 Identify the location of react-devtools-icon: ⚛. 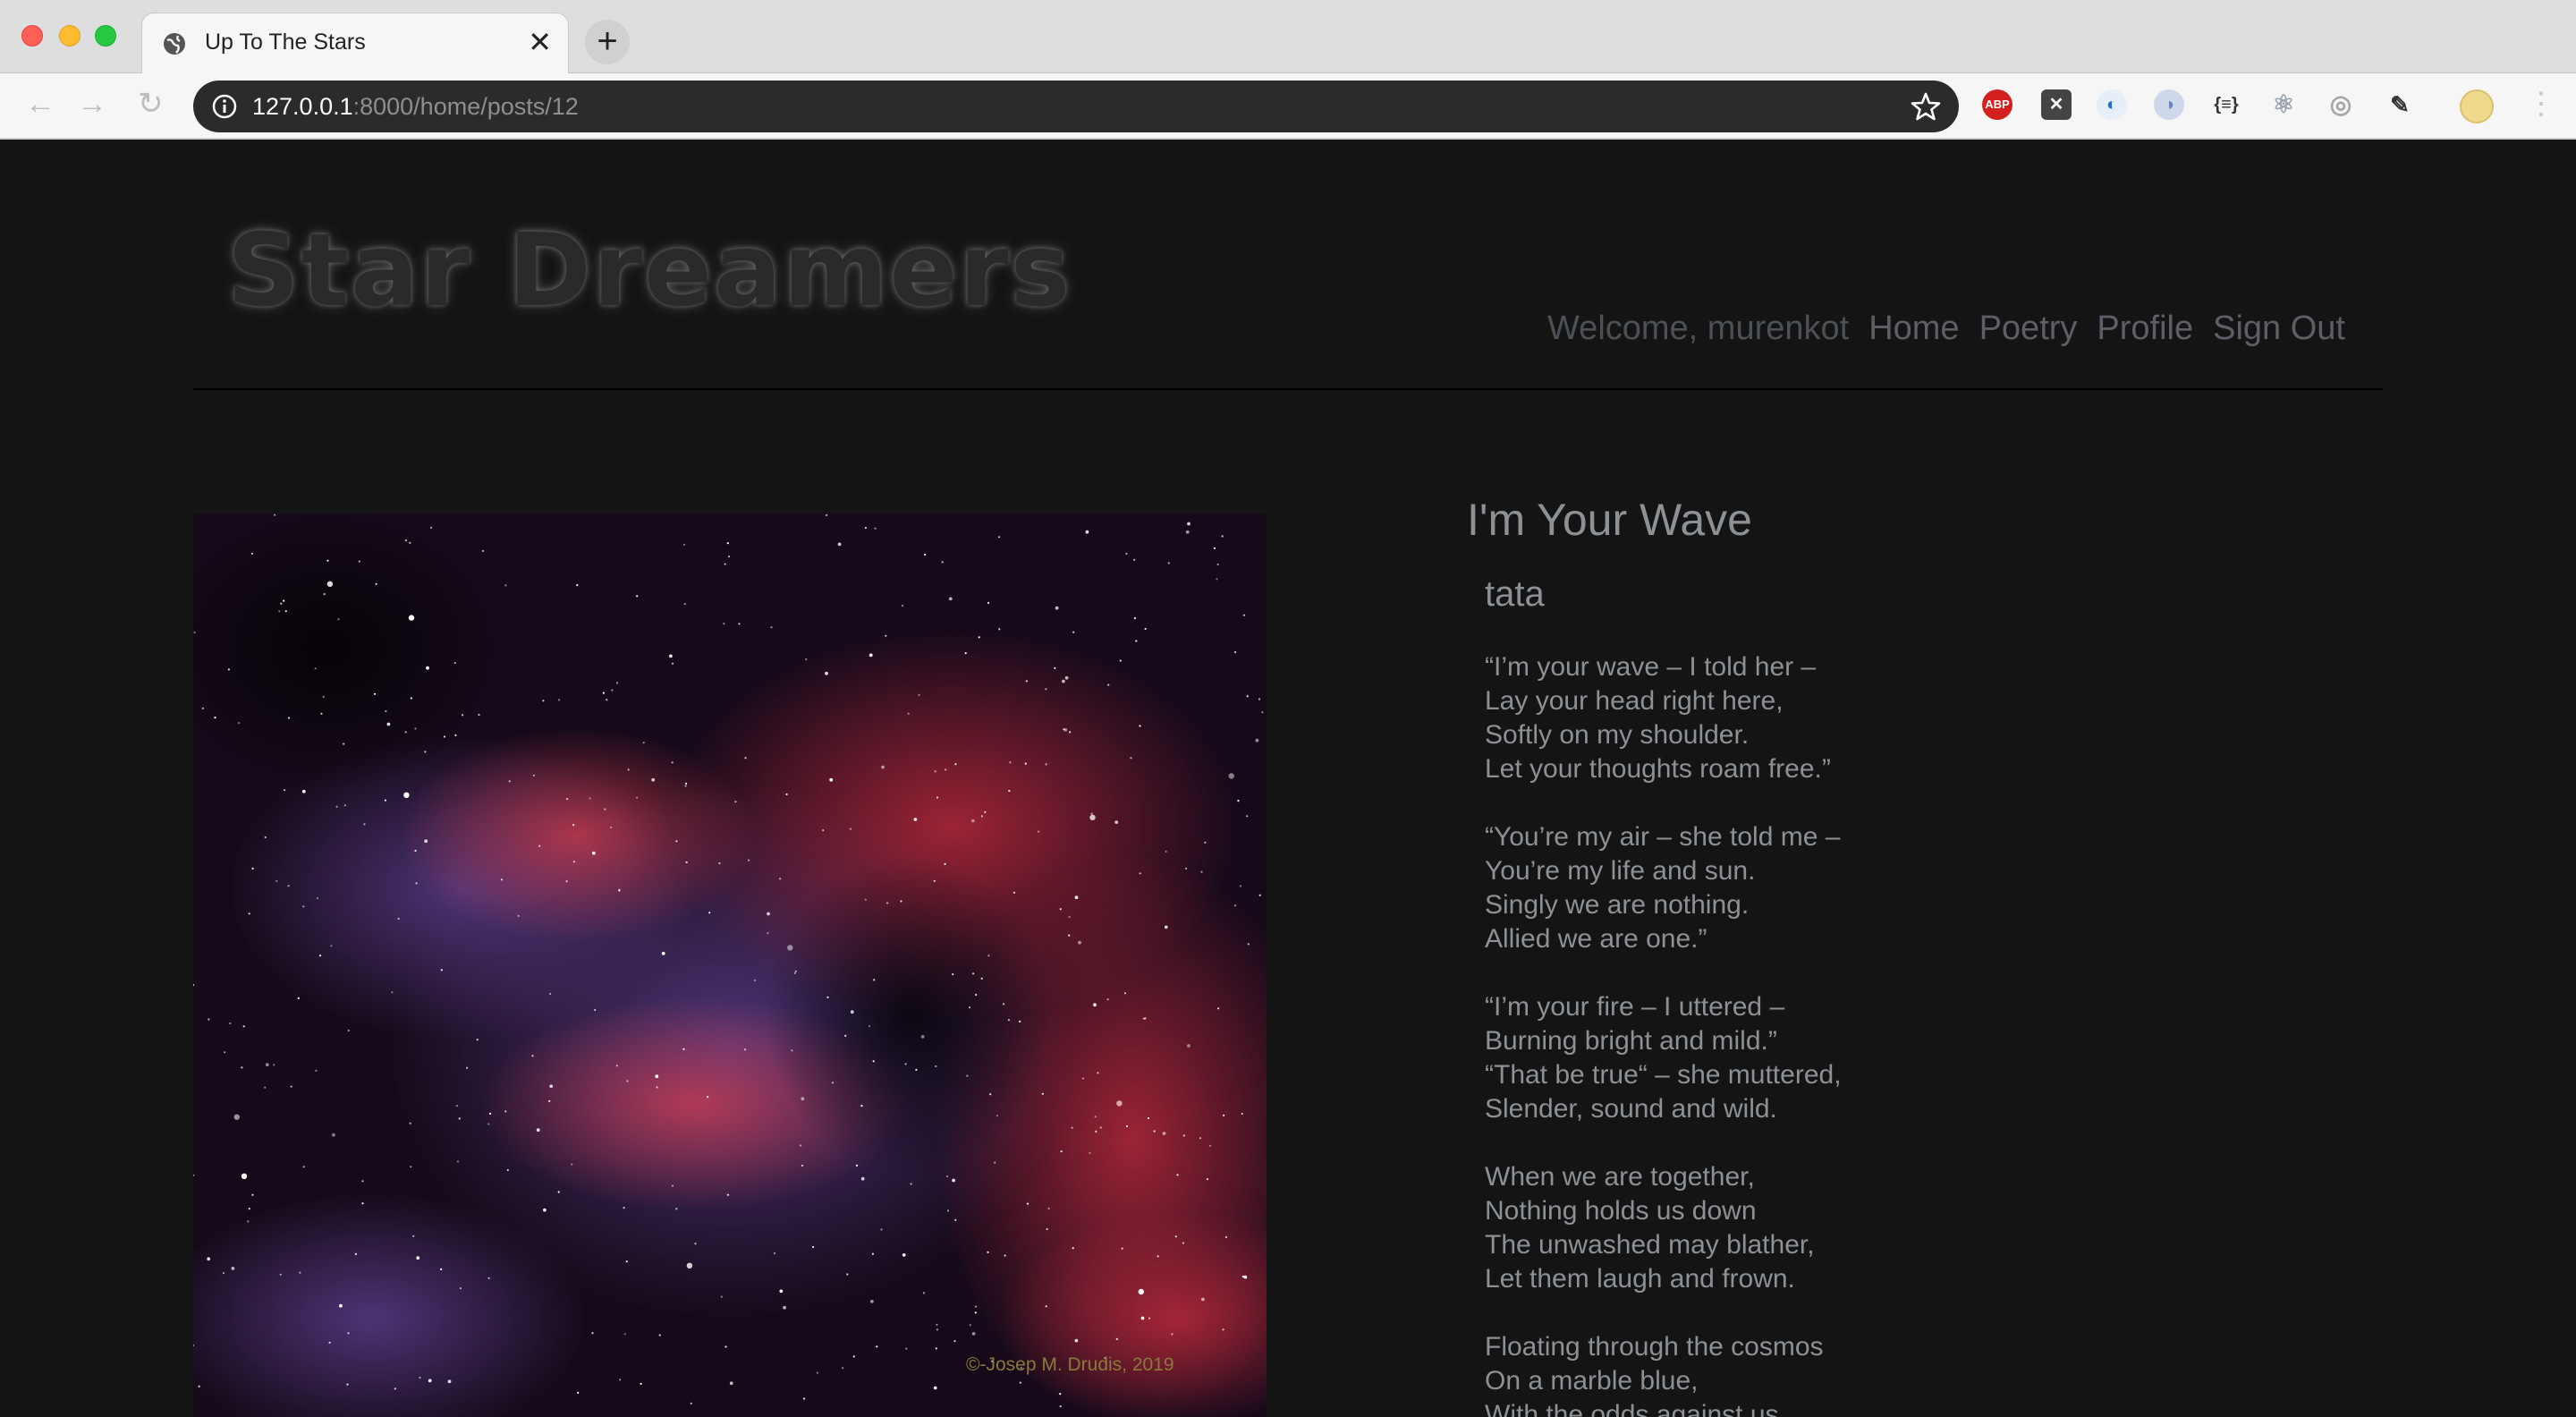
(2283, 105).